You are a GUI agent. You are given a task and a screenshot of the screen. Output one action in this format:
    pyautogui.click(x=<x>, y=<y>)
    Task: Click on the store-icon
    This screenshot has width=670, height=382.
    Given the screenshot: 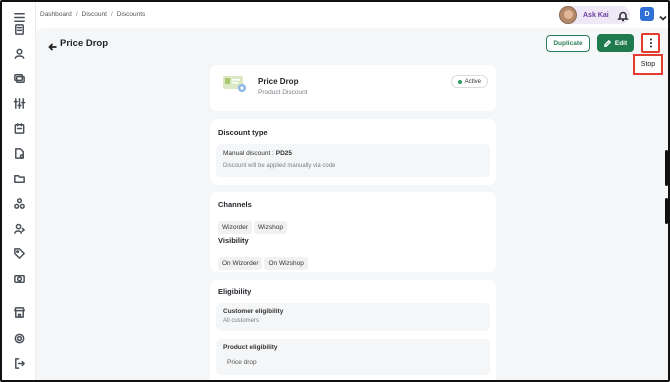 What is the action you would take?
    pyautogui.click(x=19, y=312)
    